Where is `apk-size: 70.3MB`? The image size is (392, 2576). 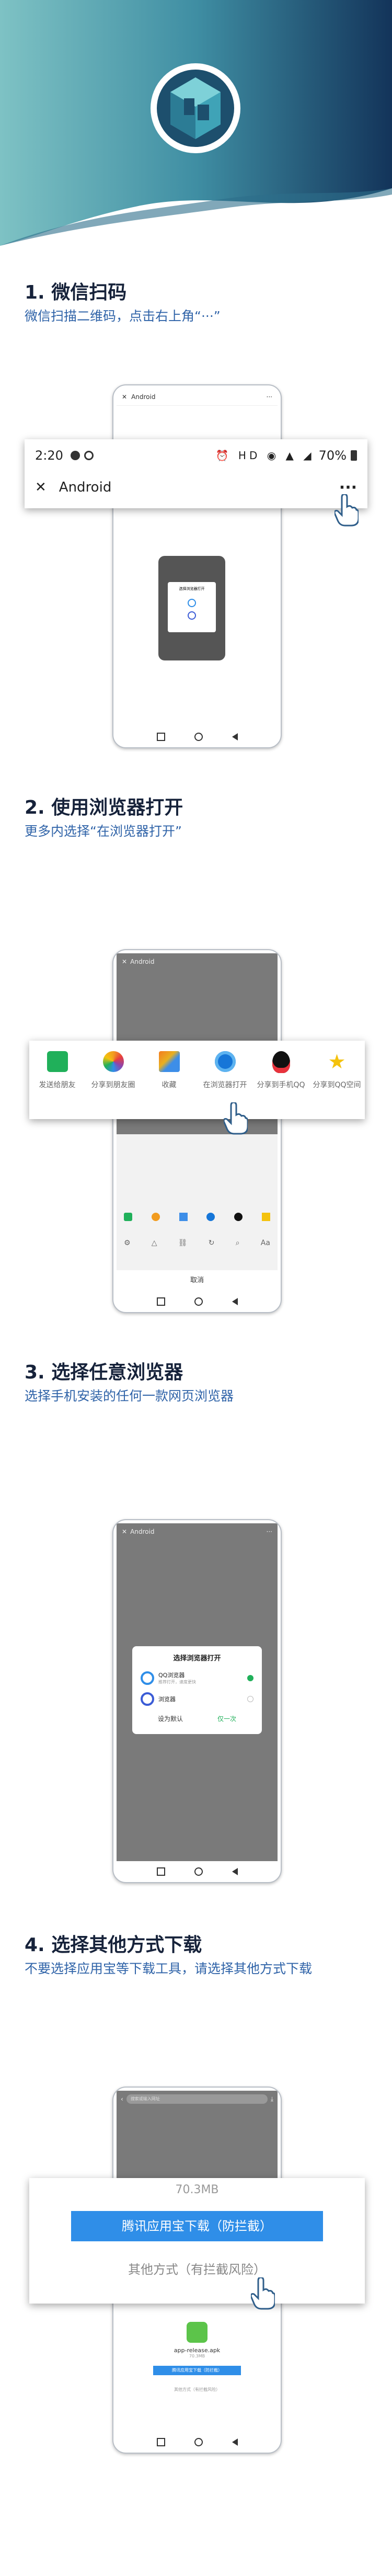
apk-size: 70.3MB is located at coordinates (197, 2356).